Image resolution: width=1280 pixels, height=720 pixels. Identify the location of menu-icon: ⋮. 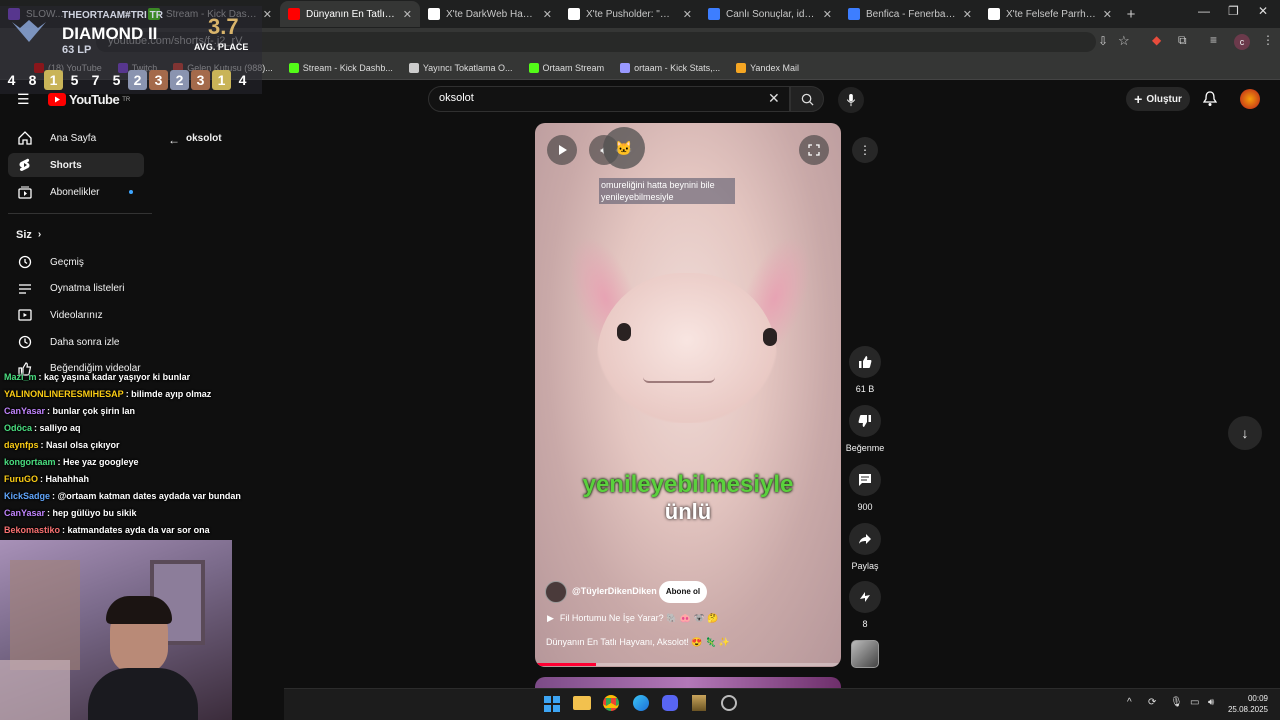
(1268, 40).